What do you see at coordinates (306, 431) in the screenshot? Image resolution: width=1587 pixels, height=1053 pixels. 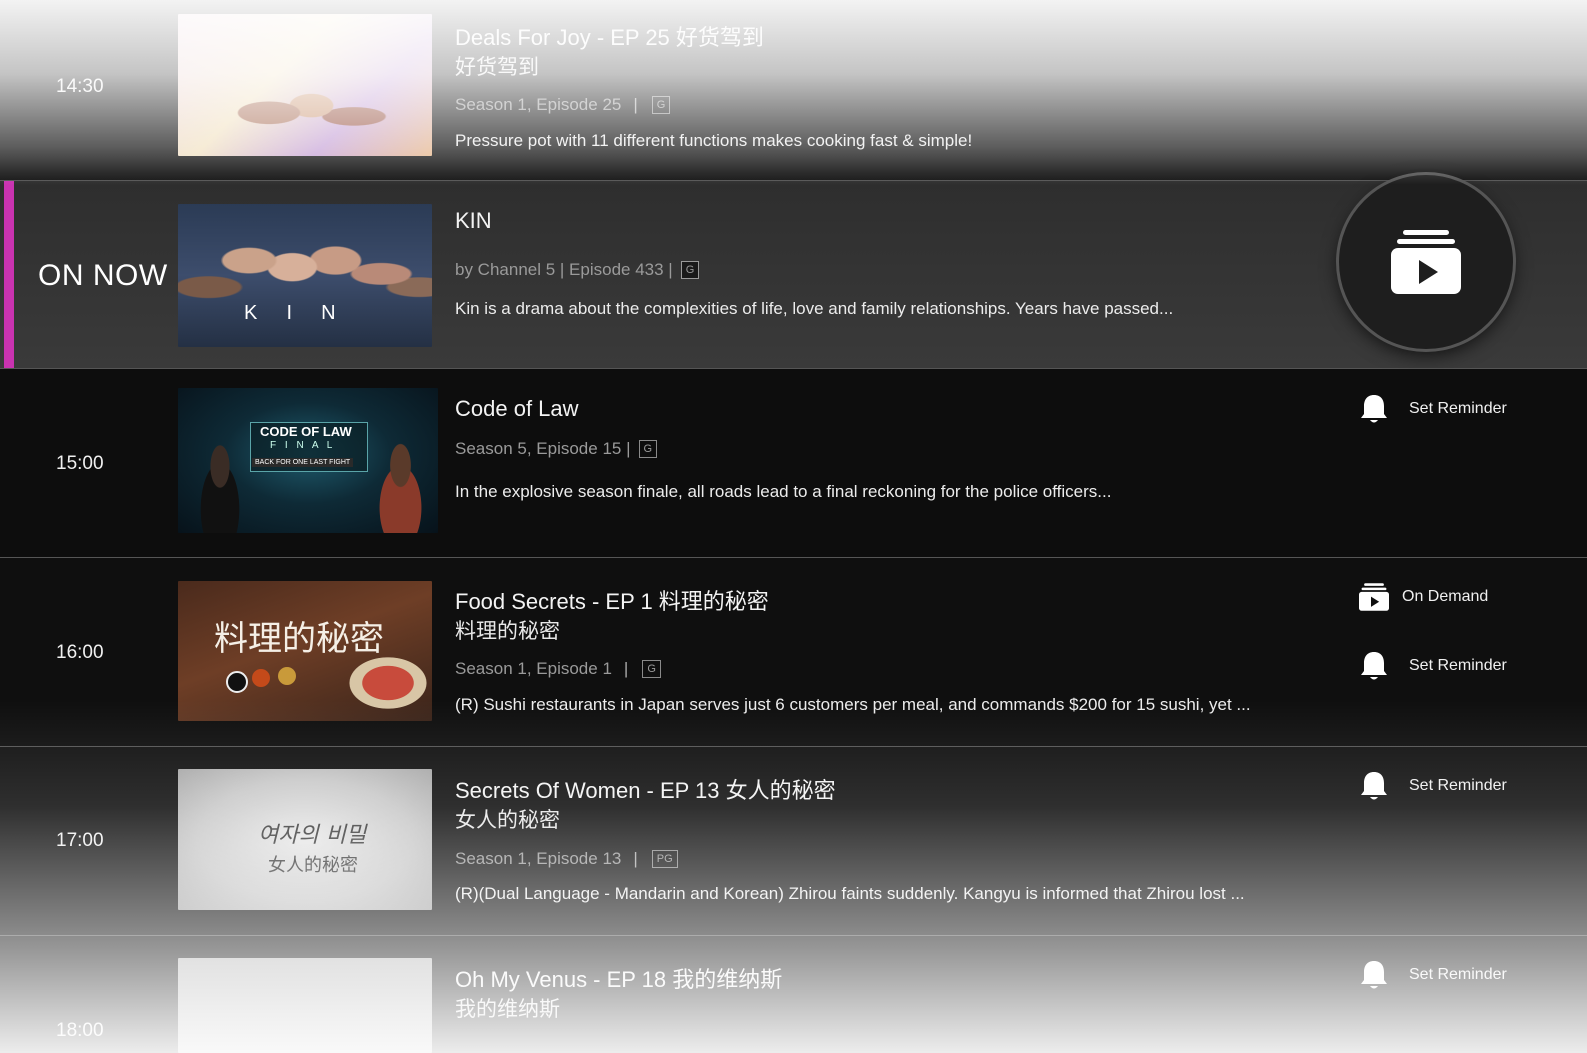 I see `thumbnail-title: CODE OF LAW` at bounding box center [306, 431].